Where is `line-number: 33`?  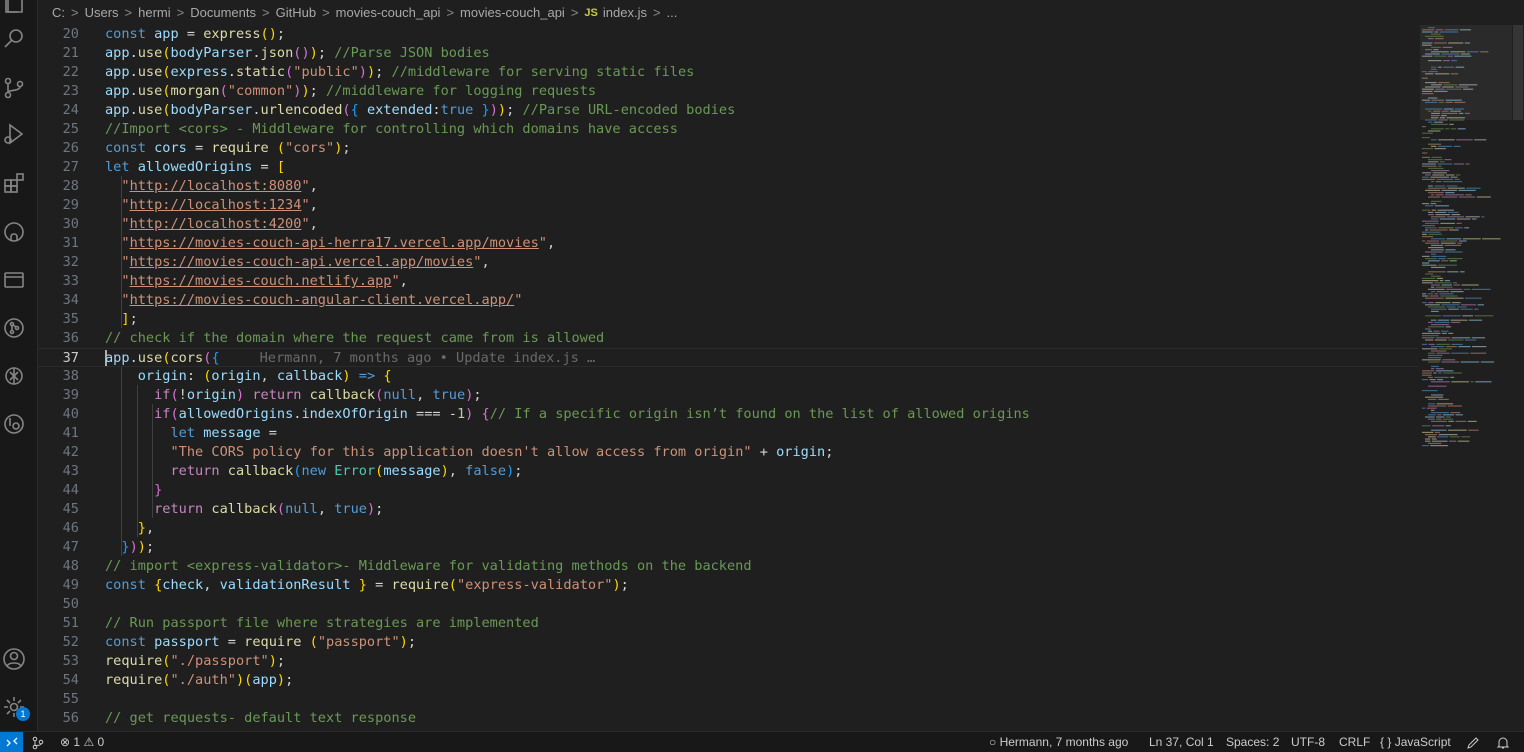
line-number: 33 is located at coordinates (70, 281).